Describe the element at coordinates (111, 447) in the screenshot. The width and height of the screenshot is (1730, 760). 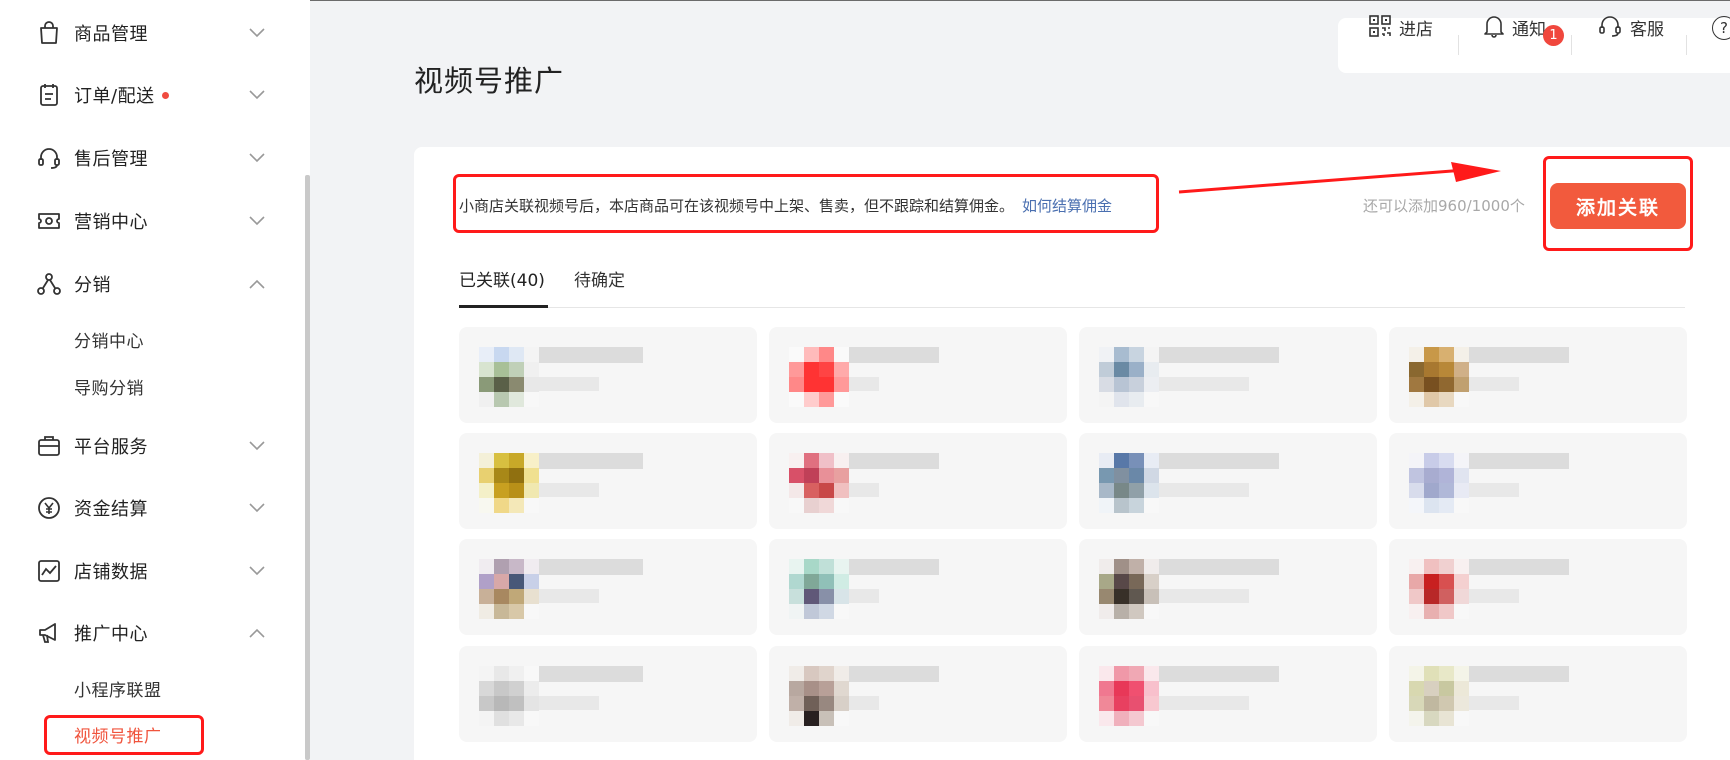
I see `sidebar-item-label: 平台服务` at that location.